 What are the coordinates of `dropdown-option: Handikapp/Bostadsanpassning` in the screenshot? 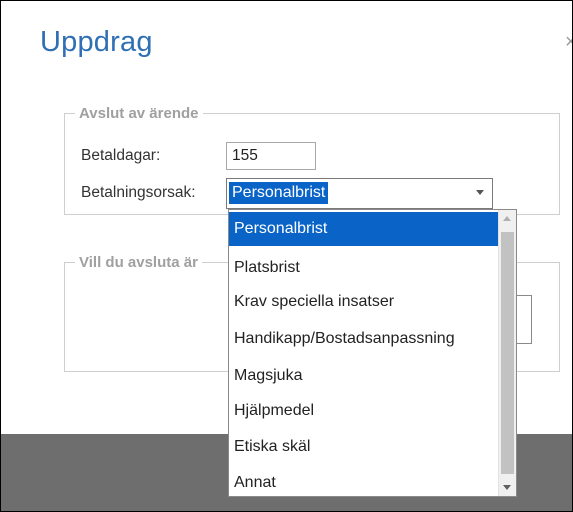 It's located at (363, 339).